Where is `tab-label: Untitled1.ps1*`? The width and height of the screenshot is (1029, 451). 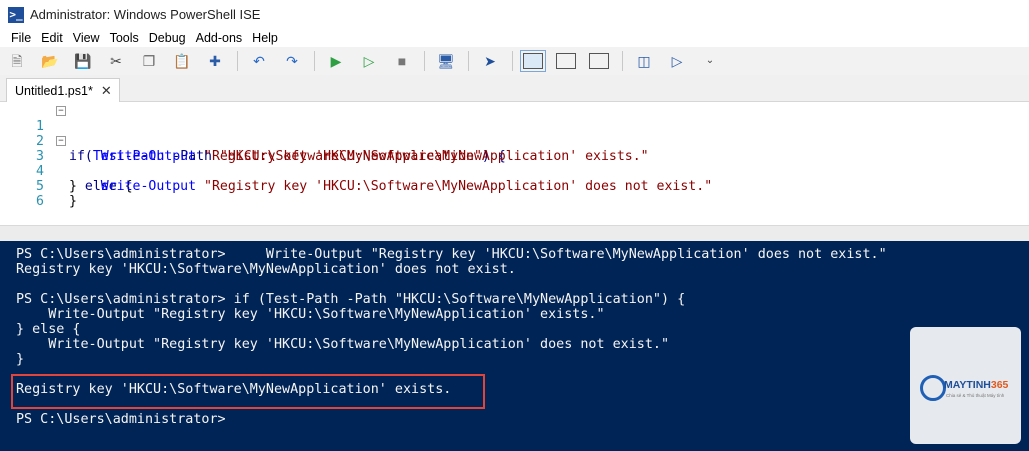 tab-label: Untitled1.ps1* is located at coordinates (54, 91).